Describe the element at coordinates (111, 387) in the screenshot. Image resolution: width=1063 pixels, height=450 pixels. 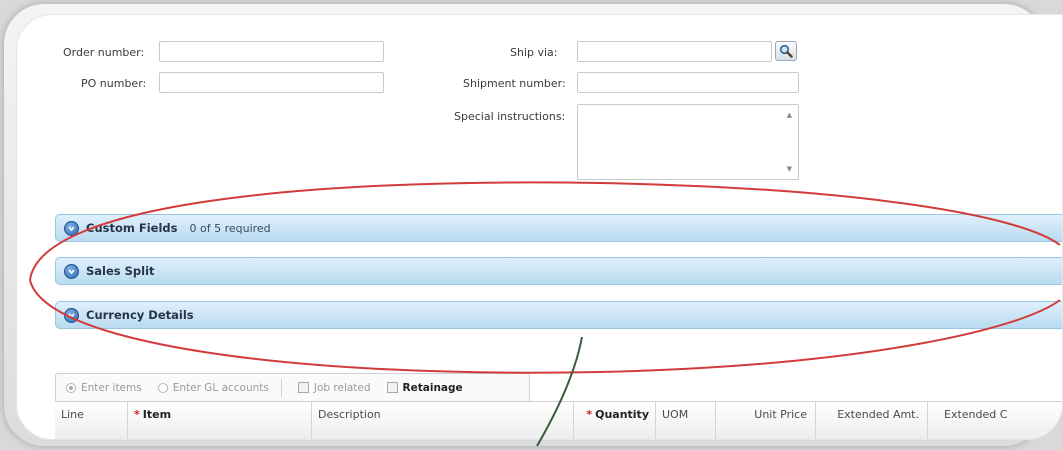
I see `enter-items-label: Enter items` at that location.